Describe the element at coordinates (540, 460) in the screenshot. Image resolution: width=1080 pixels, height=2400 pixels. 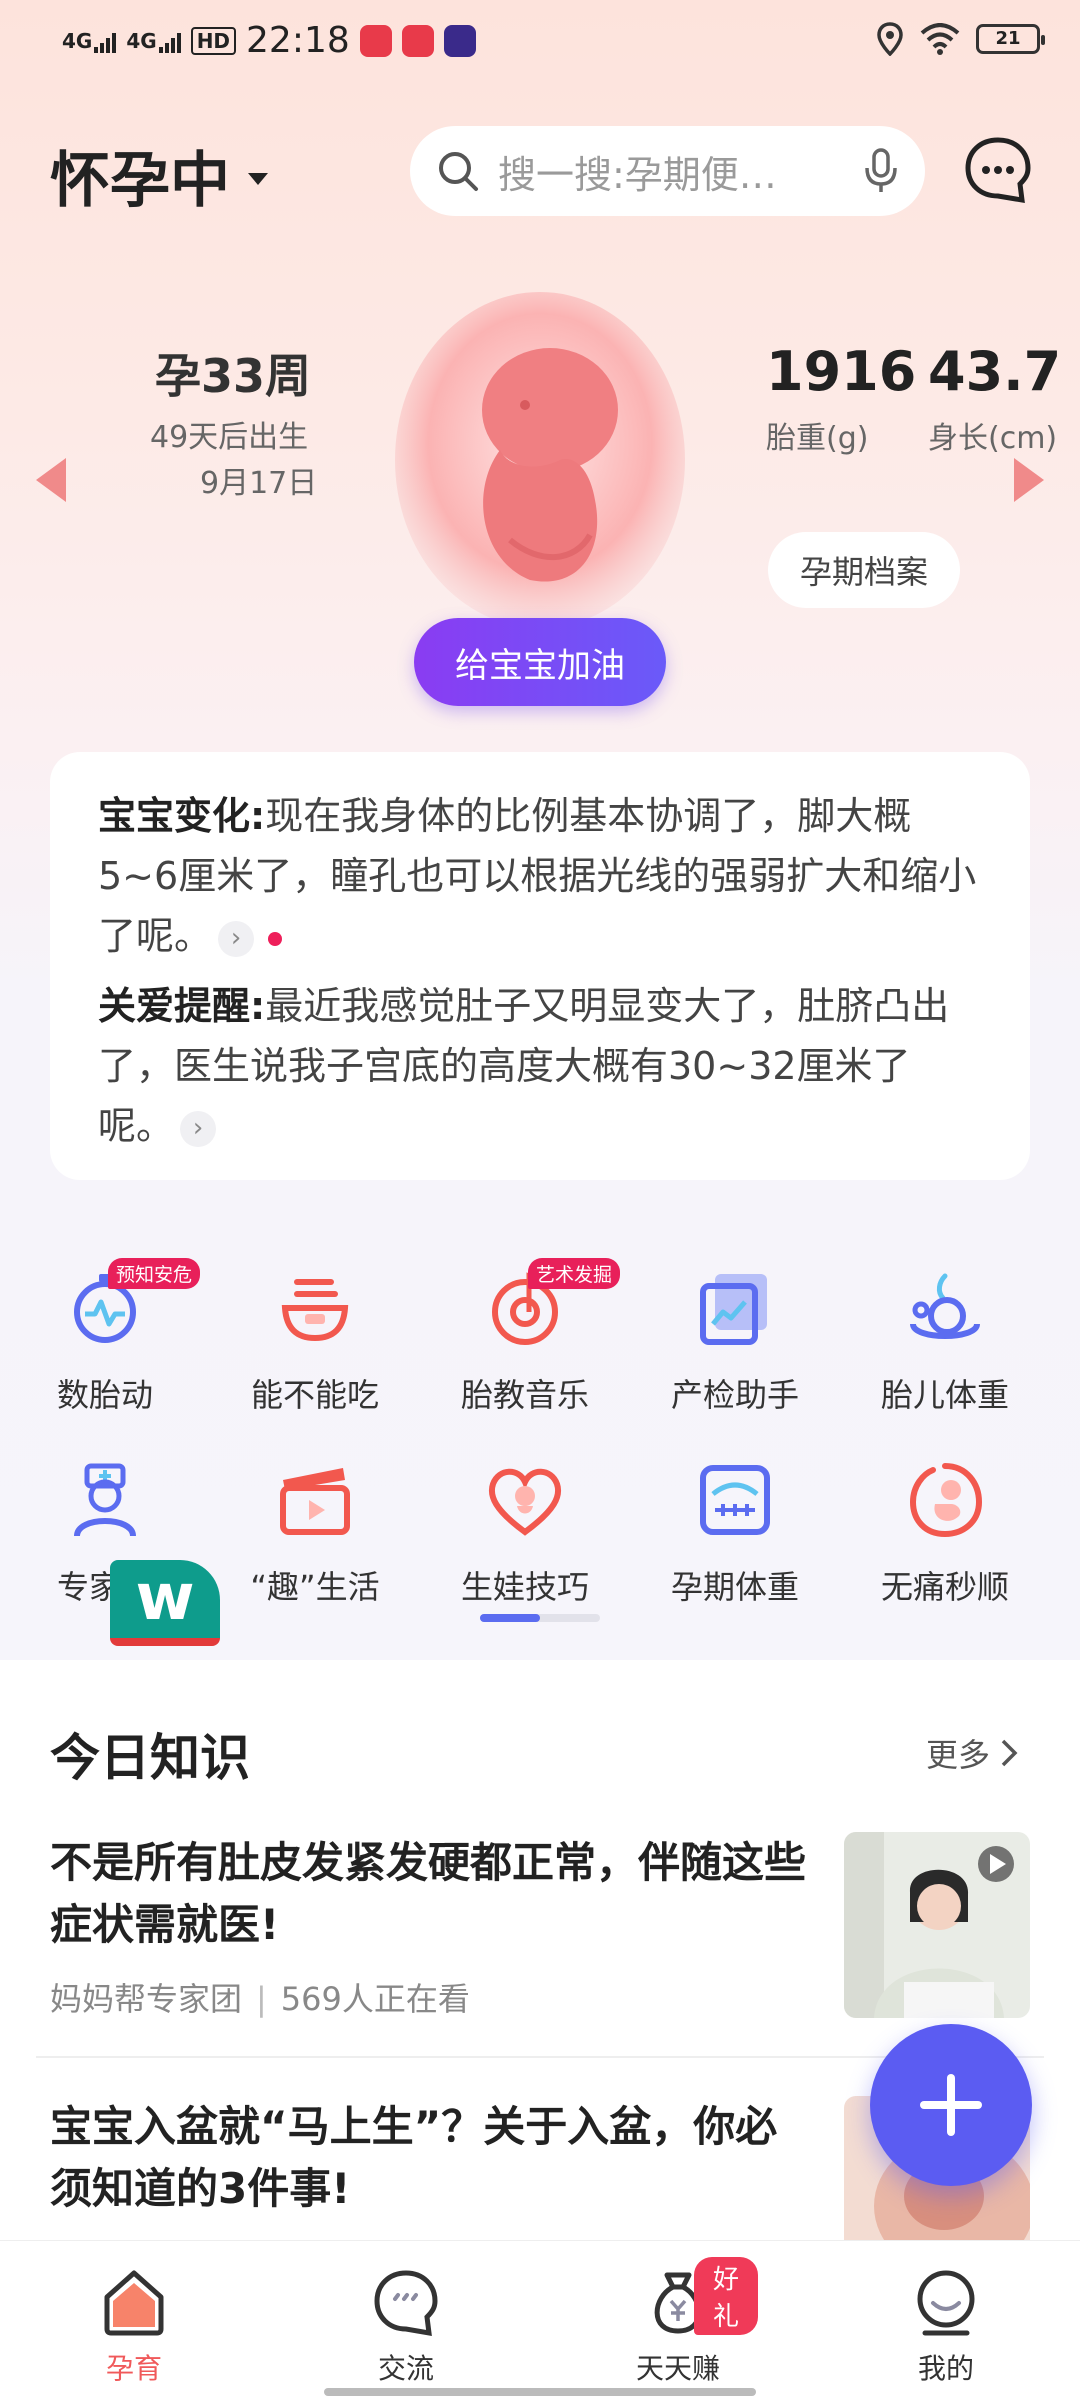
I see `fetus-illustration` at that location.